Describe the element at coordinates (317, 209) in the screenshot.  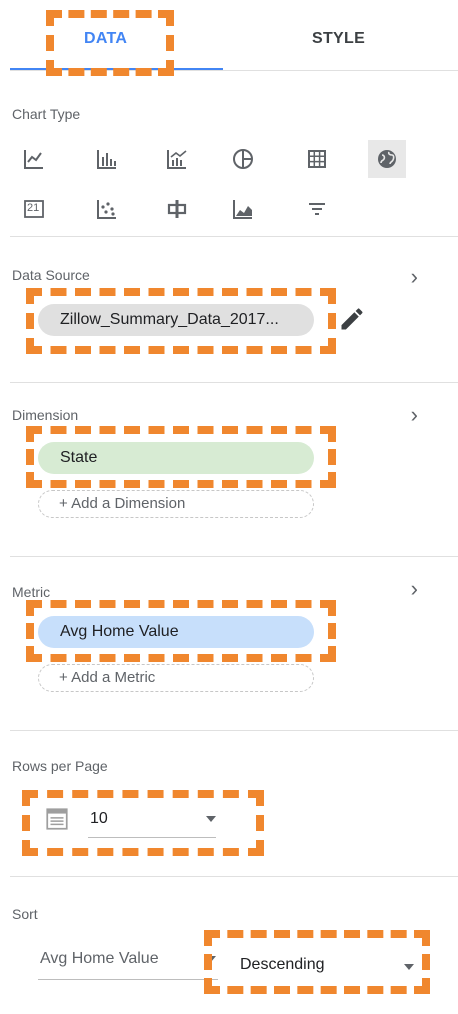
I see `filter-control-icon` at that location.